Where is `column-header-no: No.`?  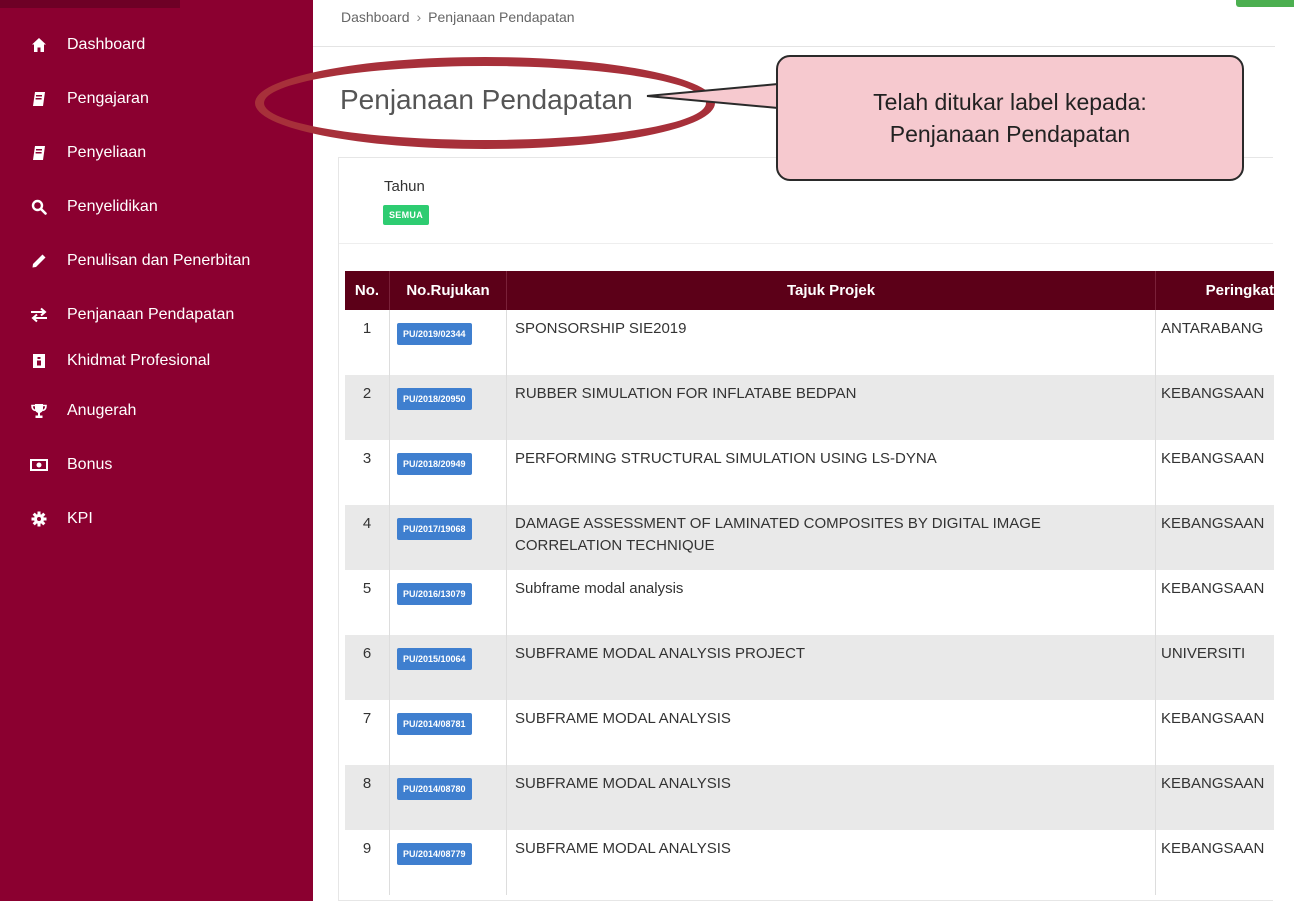 column-header-no: No. is located at coordinates (367, 290).